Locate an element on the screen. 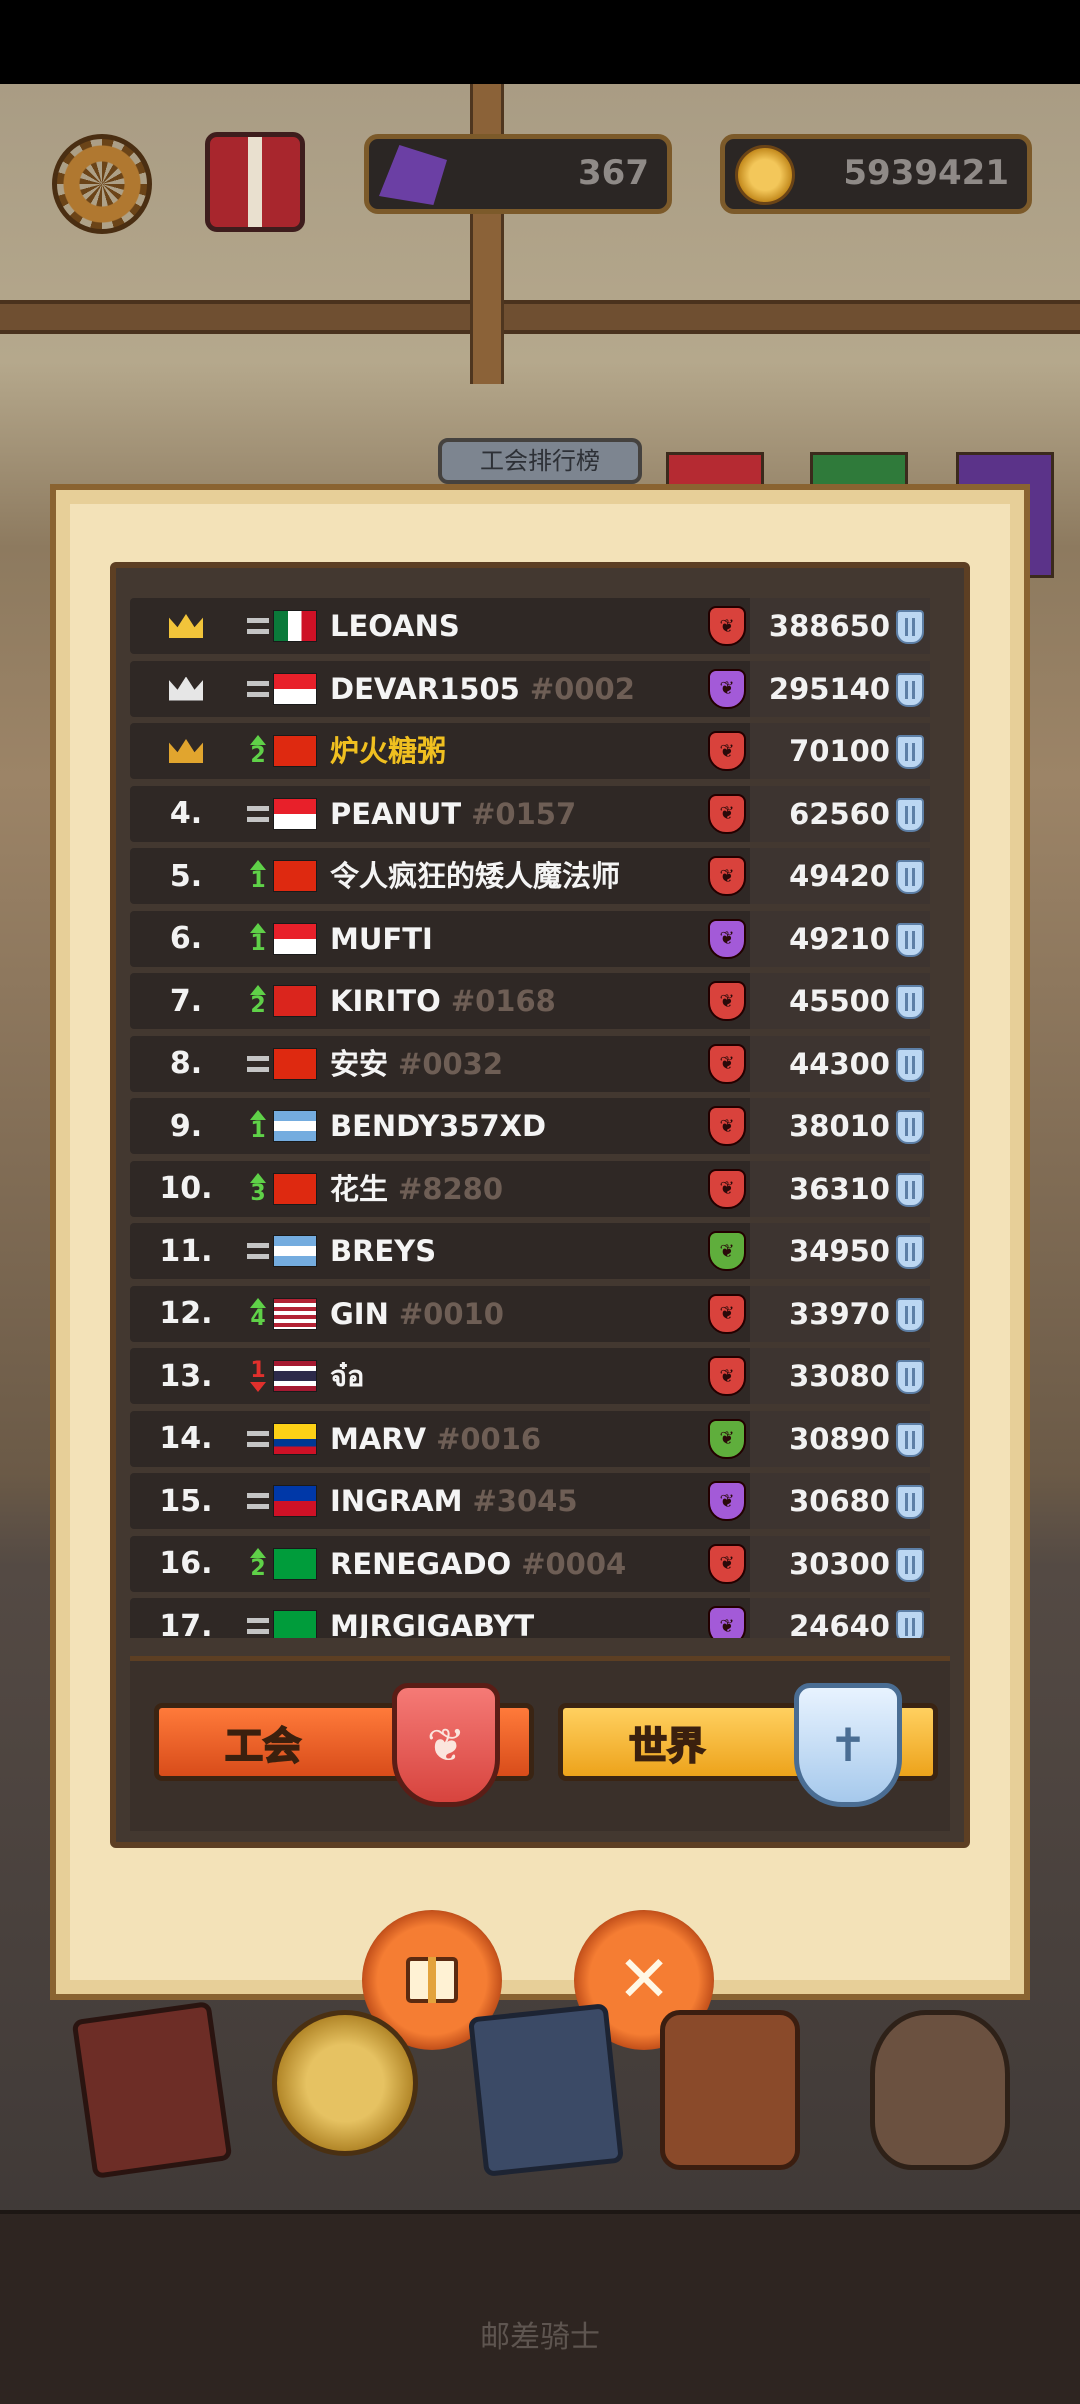 The height and width of the screenshot is (2404, 1080). score-value: 70100 is located at coordinates (839, 751).